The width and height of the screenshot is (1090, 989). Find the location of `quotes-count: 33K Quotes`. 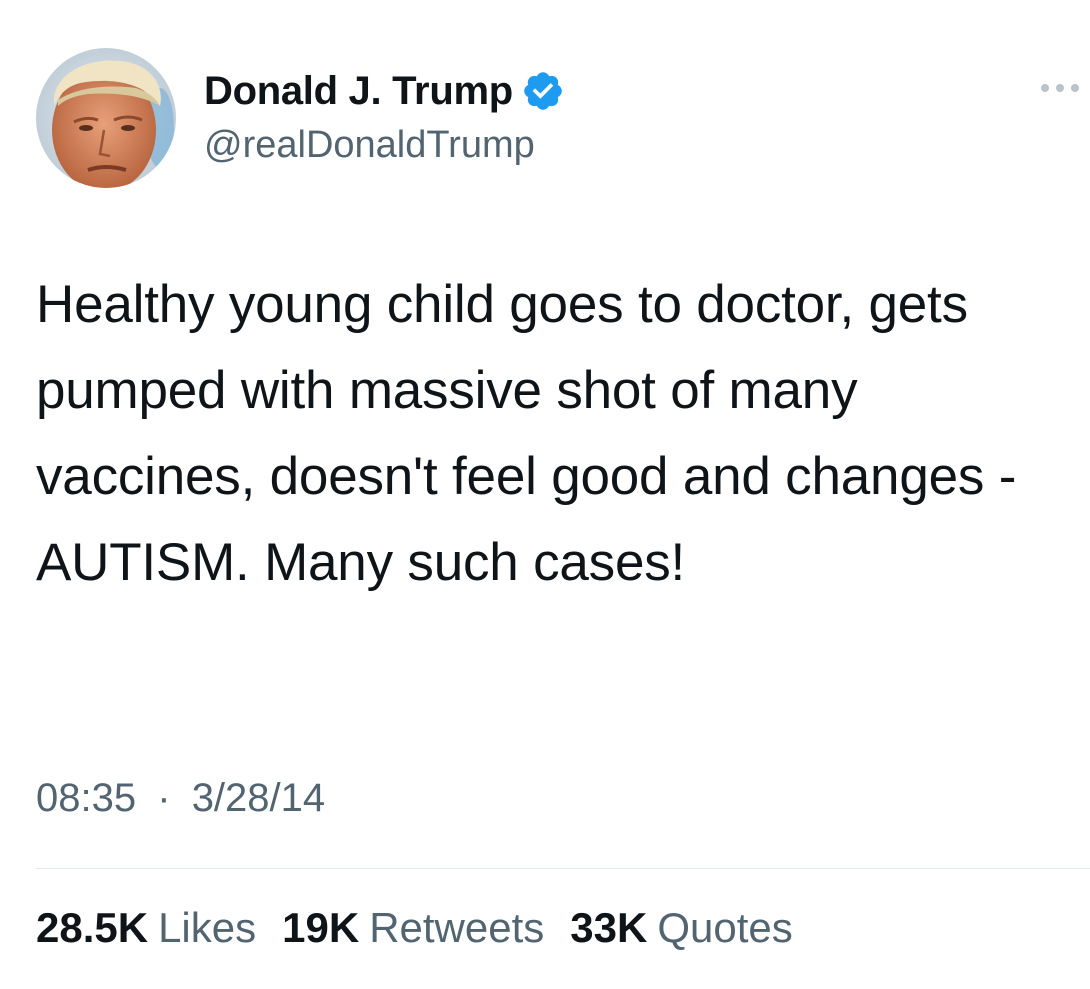

quotes-count: 33K Quotes is located at coordinates (681, 928).